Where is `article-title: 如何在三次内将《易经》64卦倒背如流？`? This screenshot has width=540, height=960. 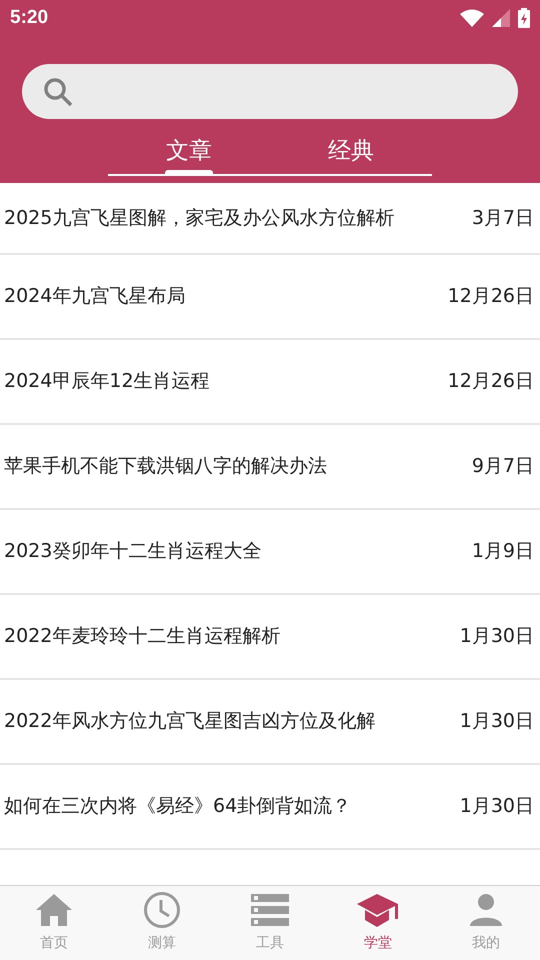
article-title: 如何在三次内将《易经》64卦倒背如流？ is located at coordinates (178, 807).